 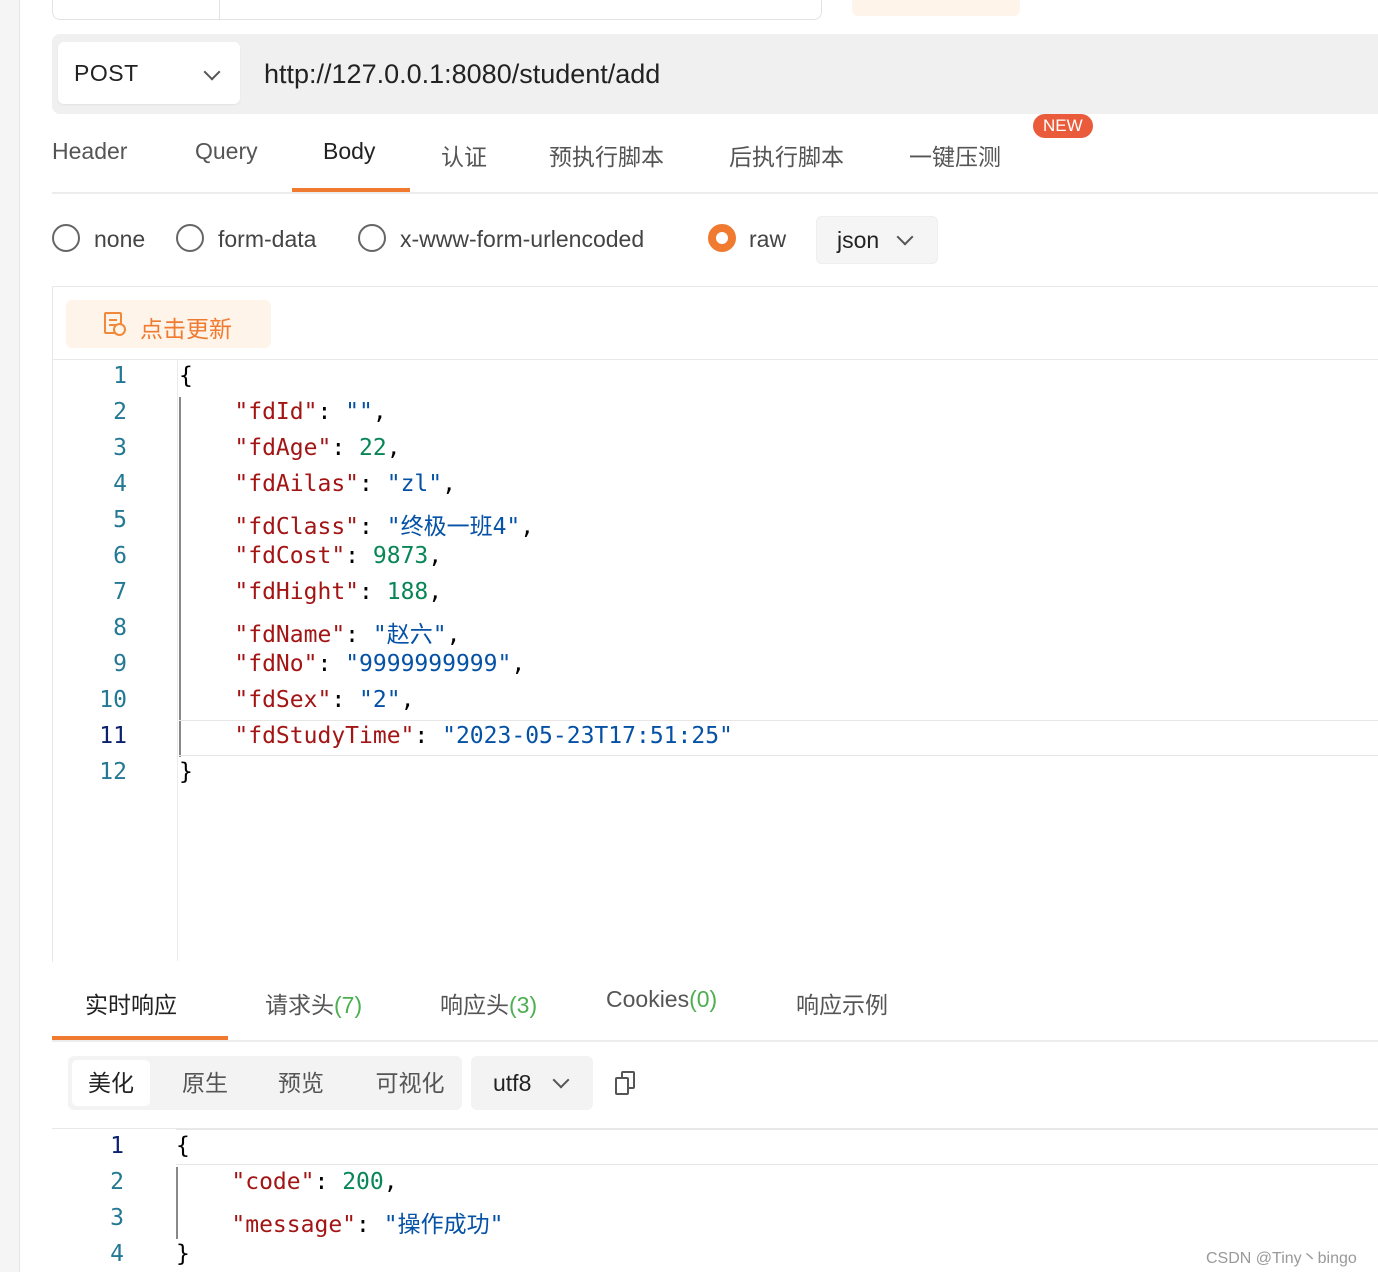 I want to click on method-label: POST, so click(x=106, y=73).